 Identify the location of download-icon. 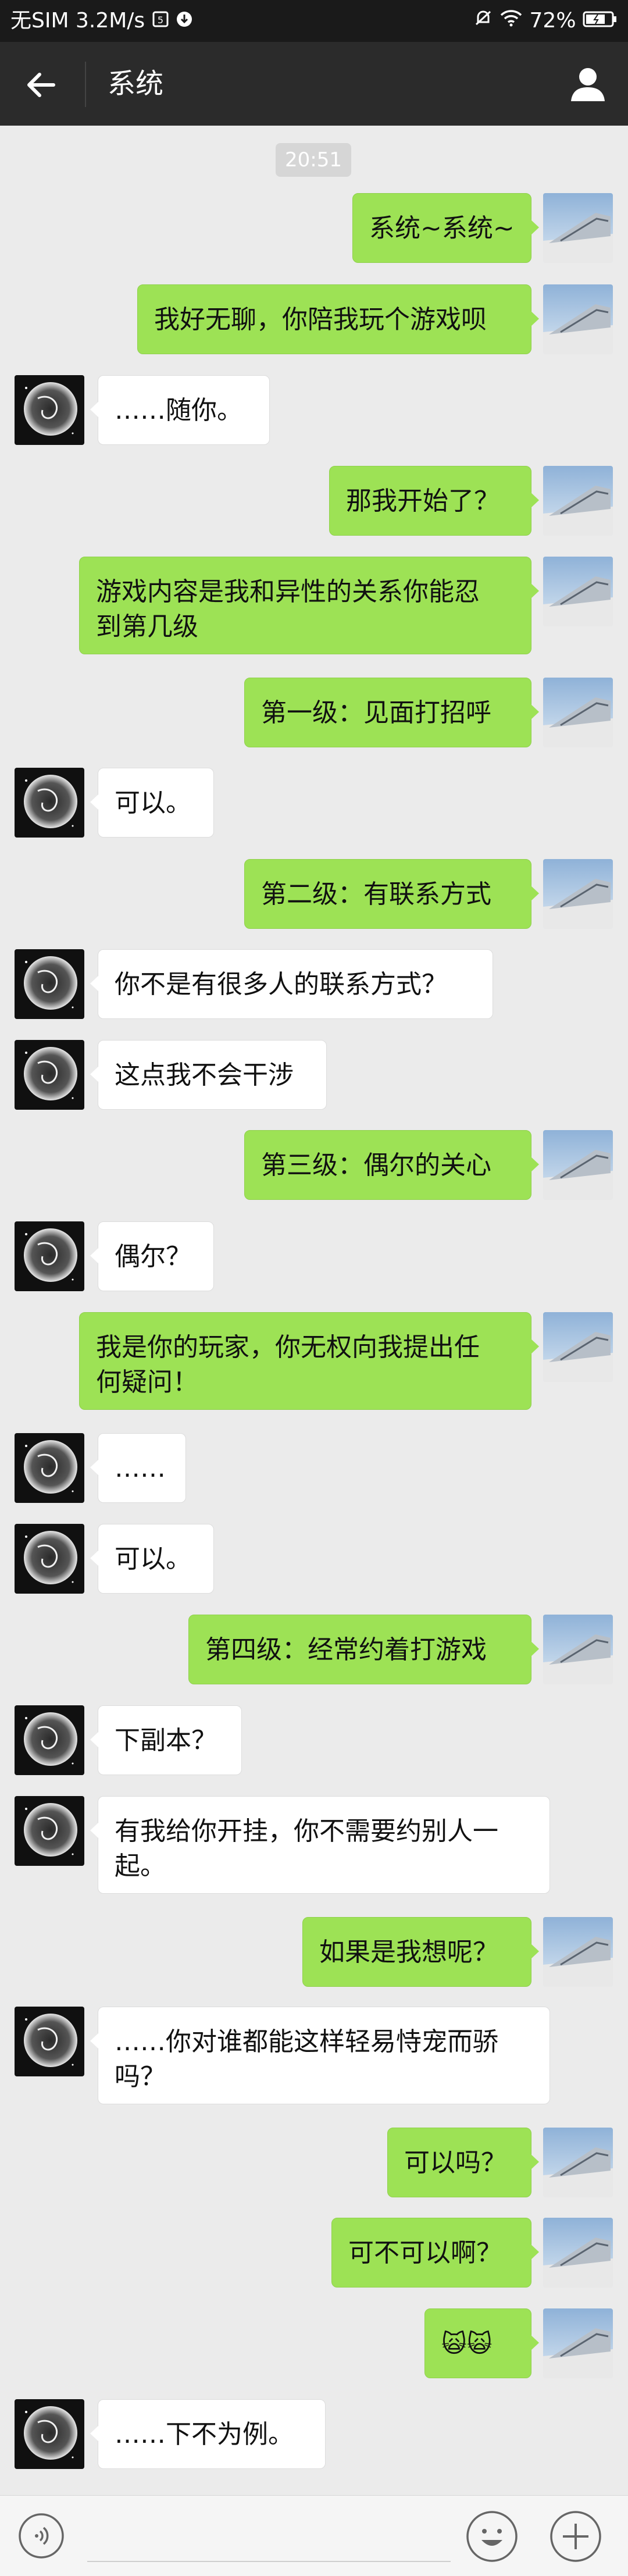
(185, 21).